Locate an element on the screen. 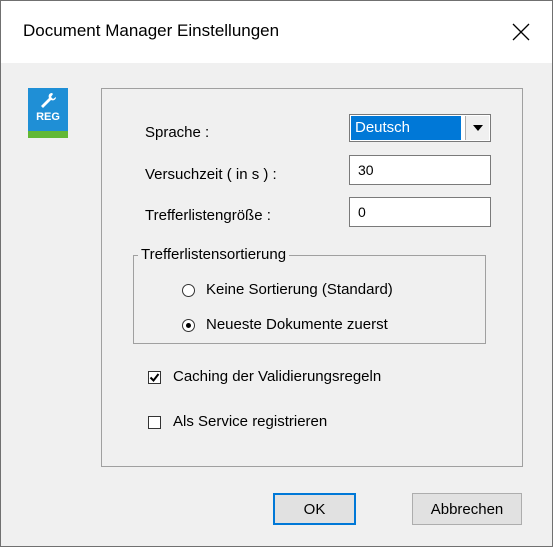 This screenshot has width=553, height=547. service-checkbox is located at coordinates (154, 422).